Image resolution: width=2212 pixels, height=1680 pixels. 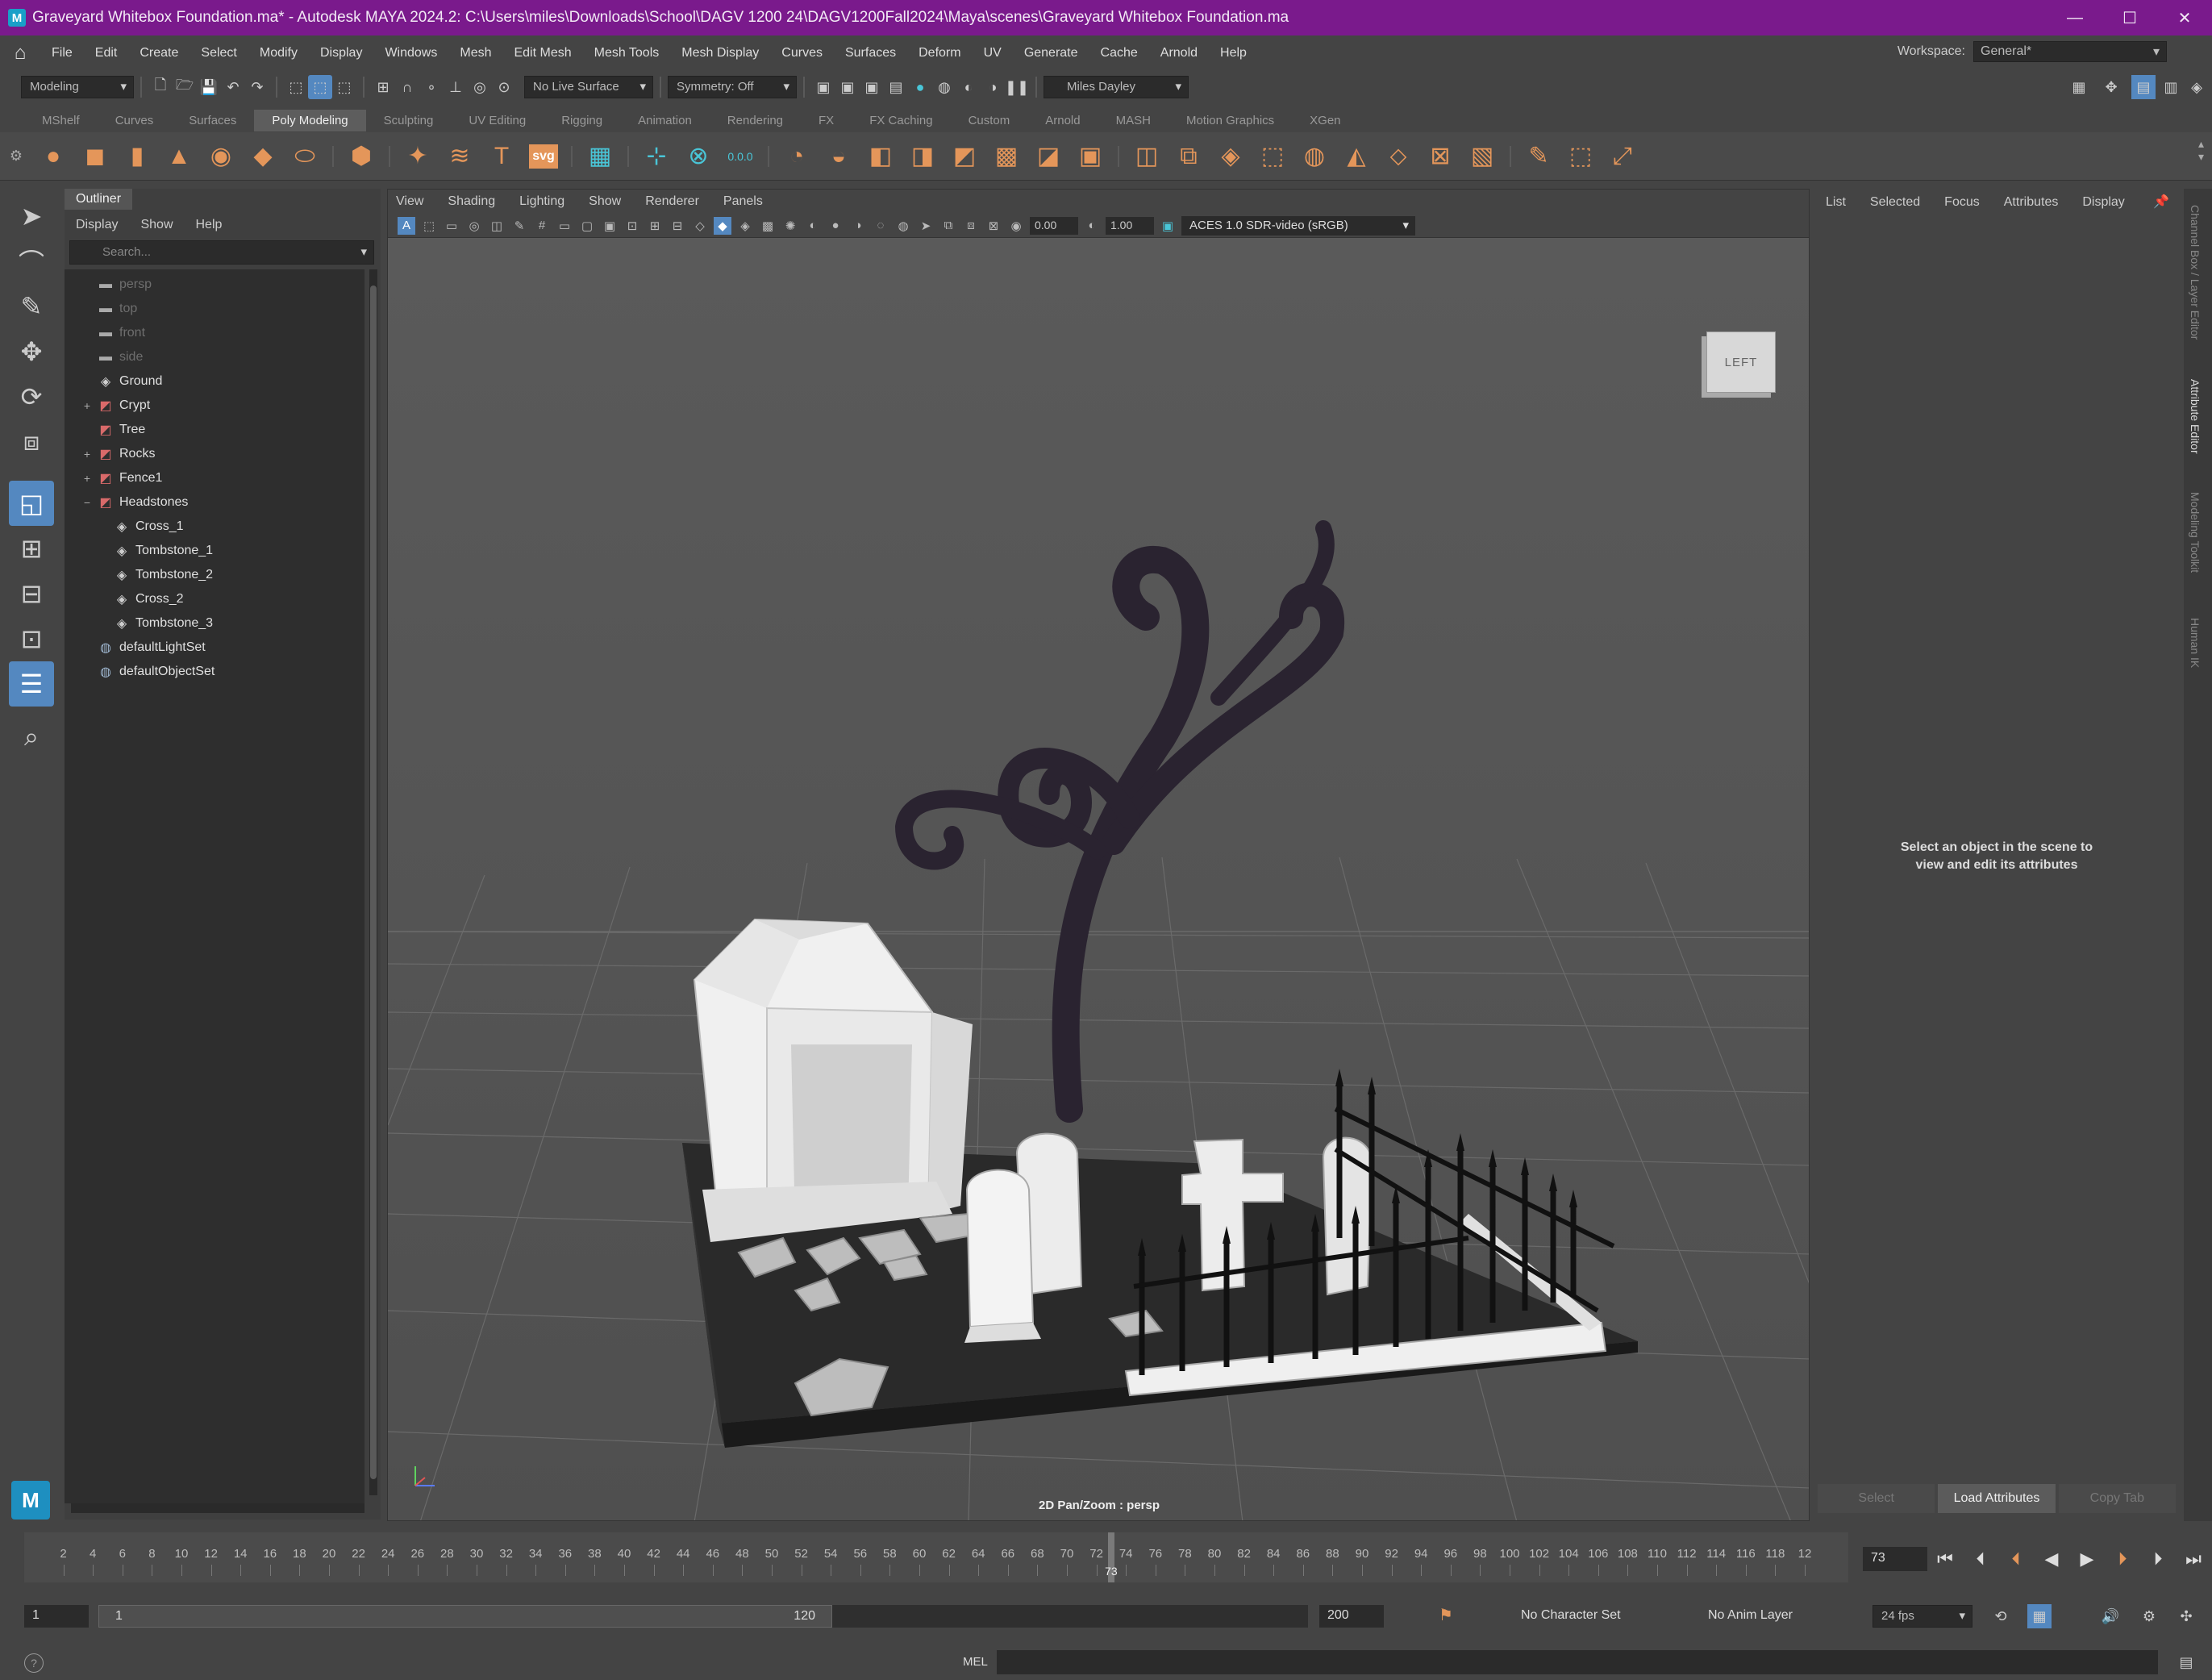 I want to click on viewport-menu-renderer: Renderer, so click(x=672, y=201).